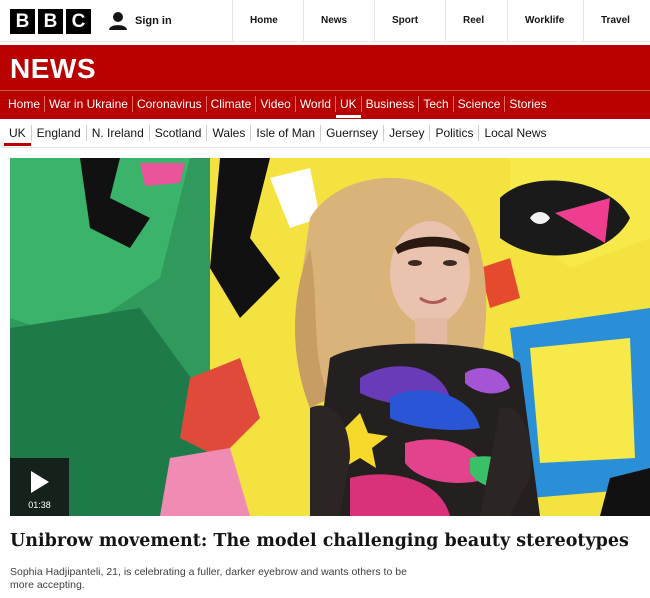  I want to click on section-nav-stories: Stories, so click(527, 104).